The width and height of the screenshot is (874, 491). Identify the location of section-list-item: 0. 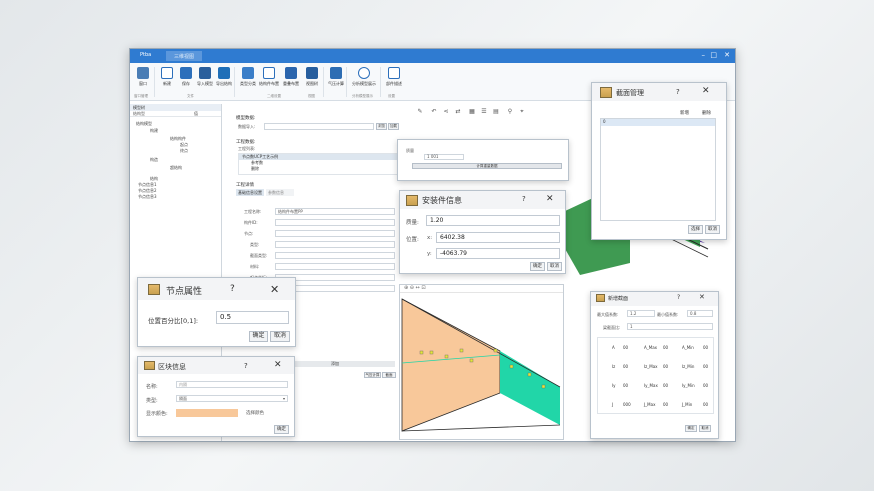
(658, 122).